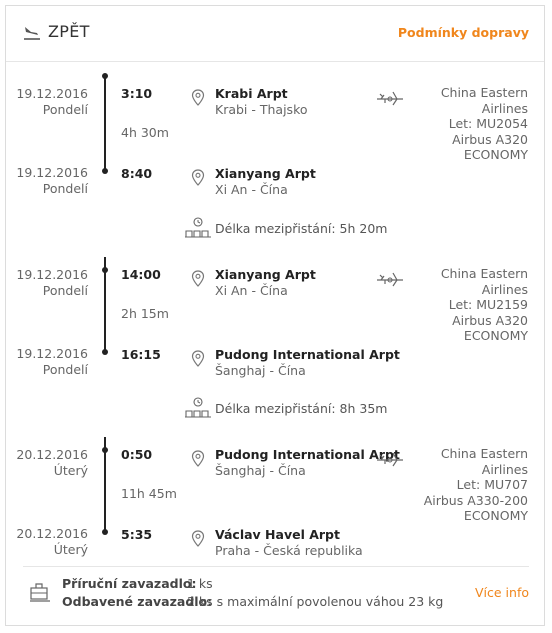  I want to click on arrival-time: 5:35, so click(137, 534).